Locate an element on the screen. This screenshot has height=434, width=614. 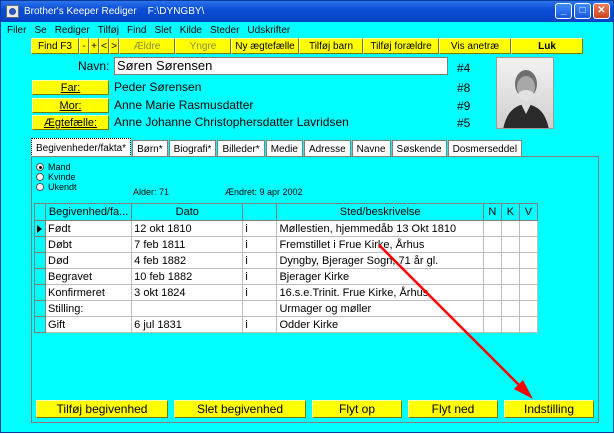
cell-place: Bjerager Kirke is located at coordinates (380, 276).